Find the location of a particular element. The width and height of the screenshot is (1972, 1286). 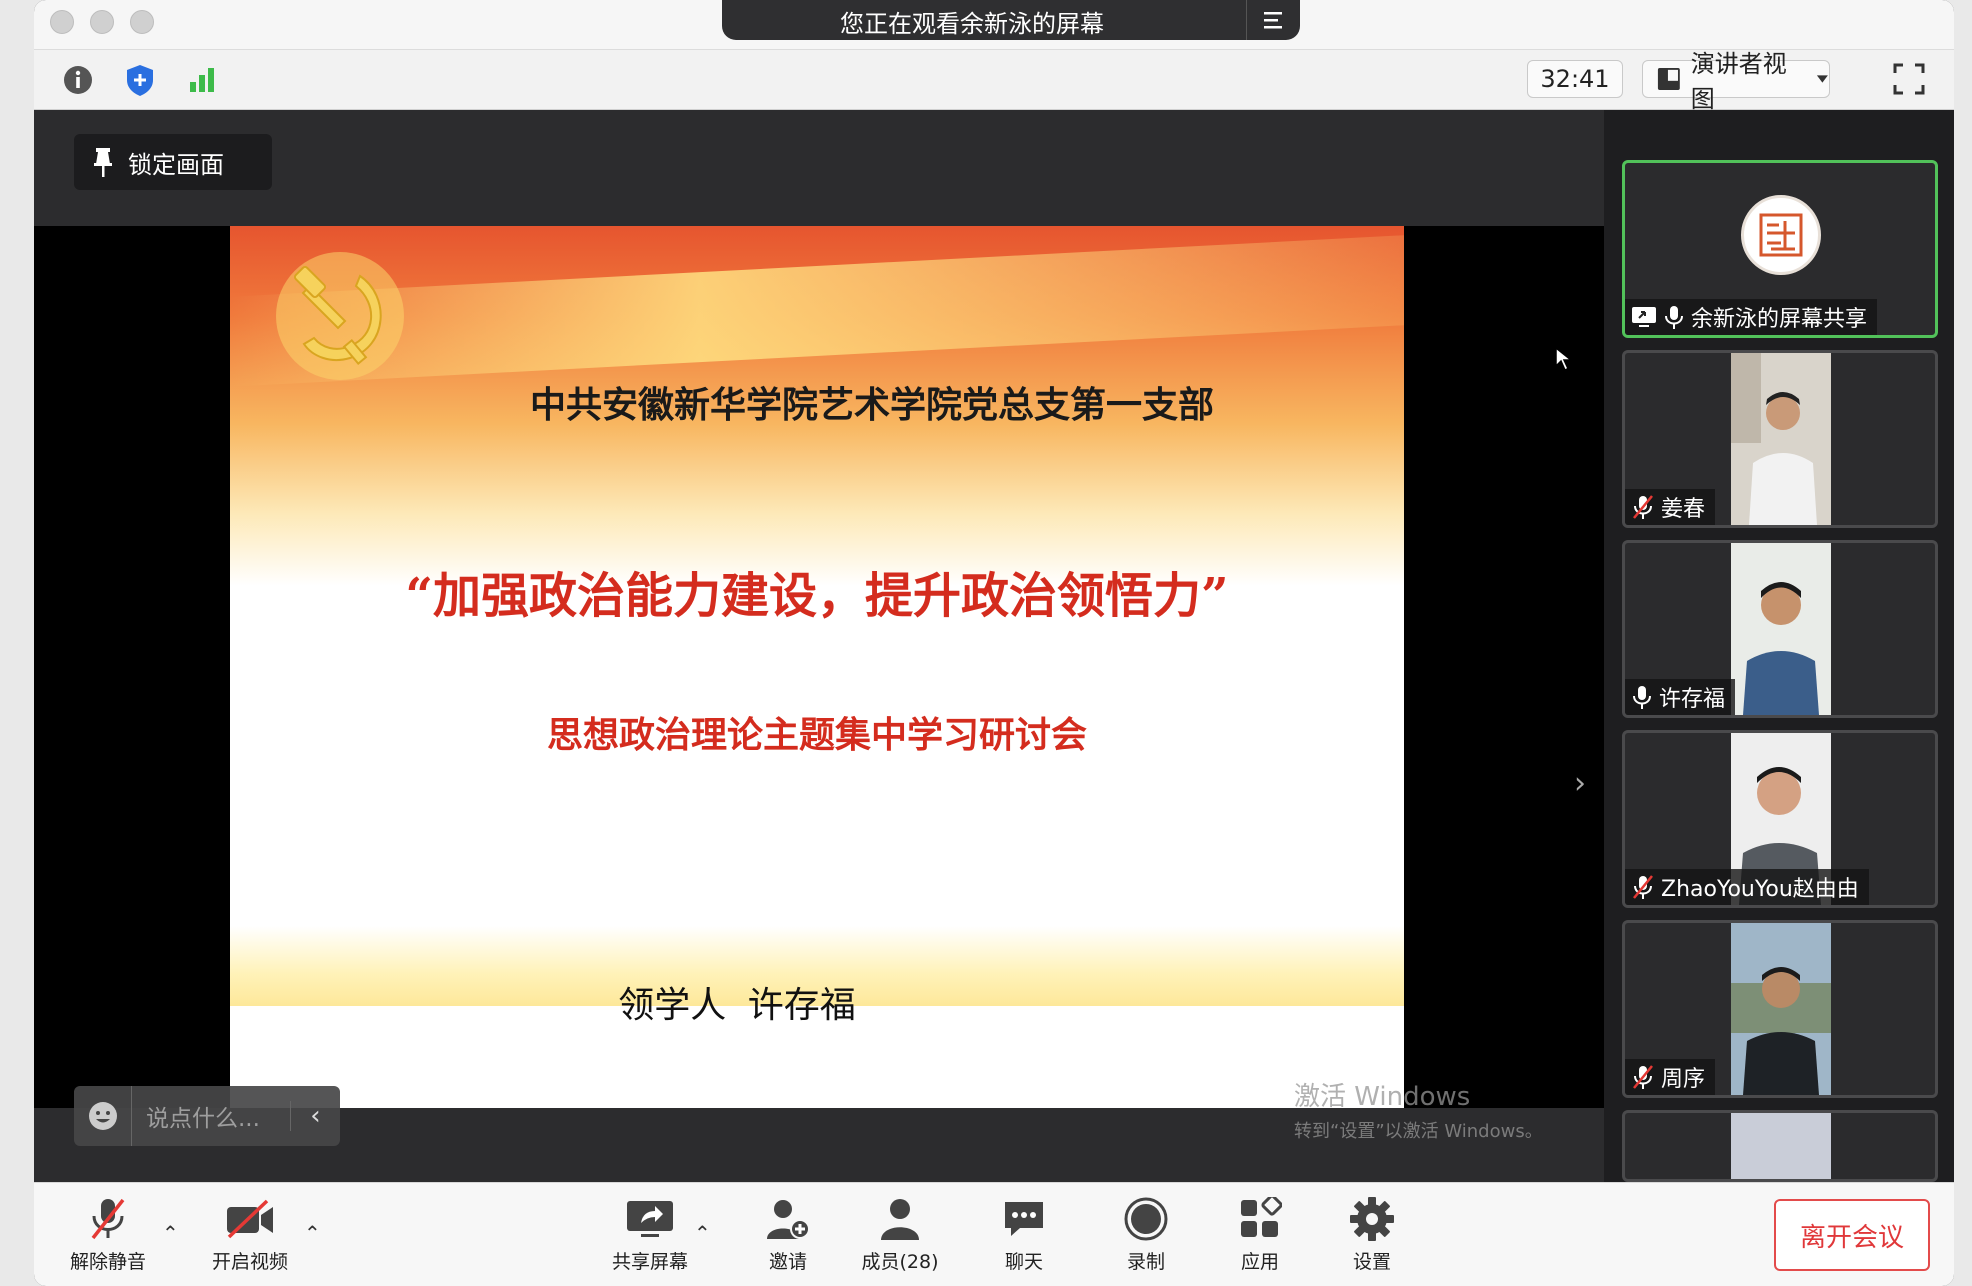

network-stats-button is located at coordinates (202, 80).